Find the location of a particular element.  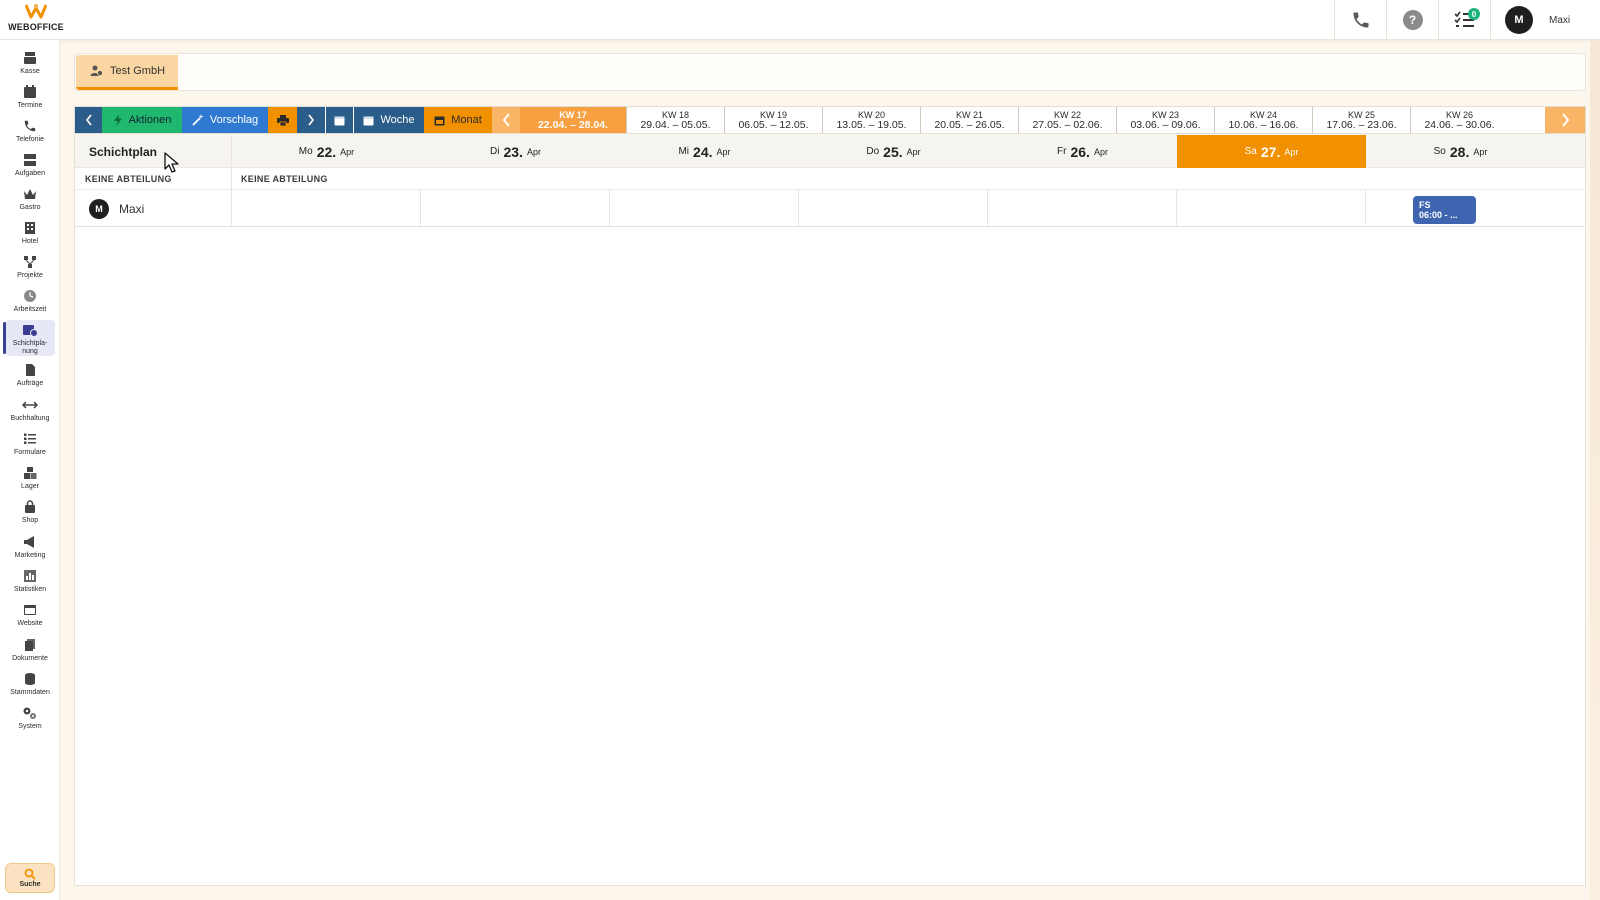

sidebar-item-arbeitszeit: Arbeitszeit is located at coordinates (30, 303).